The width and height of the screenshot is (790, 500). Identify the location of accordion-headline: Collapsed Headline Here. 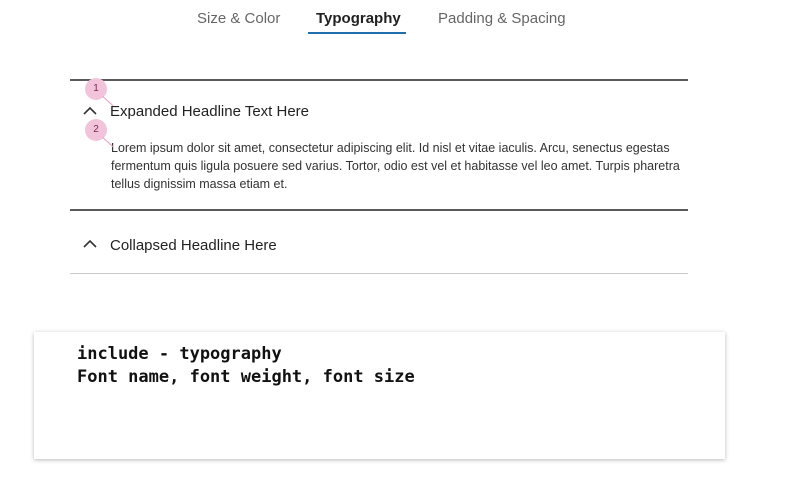
(193, 245).